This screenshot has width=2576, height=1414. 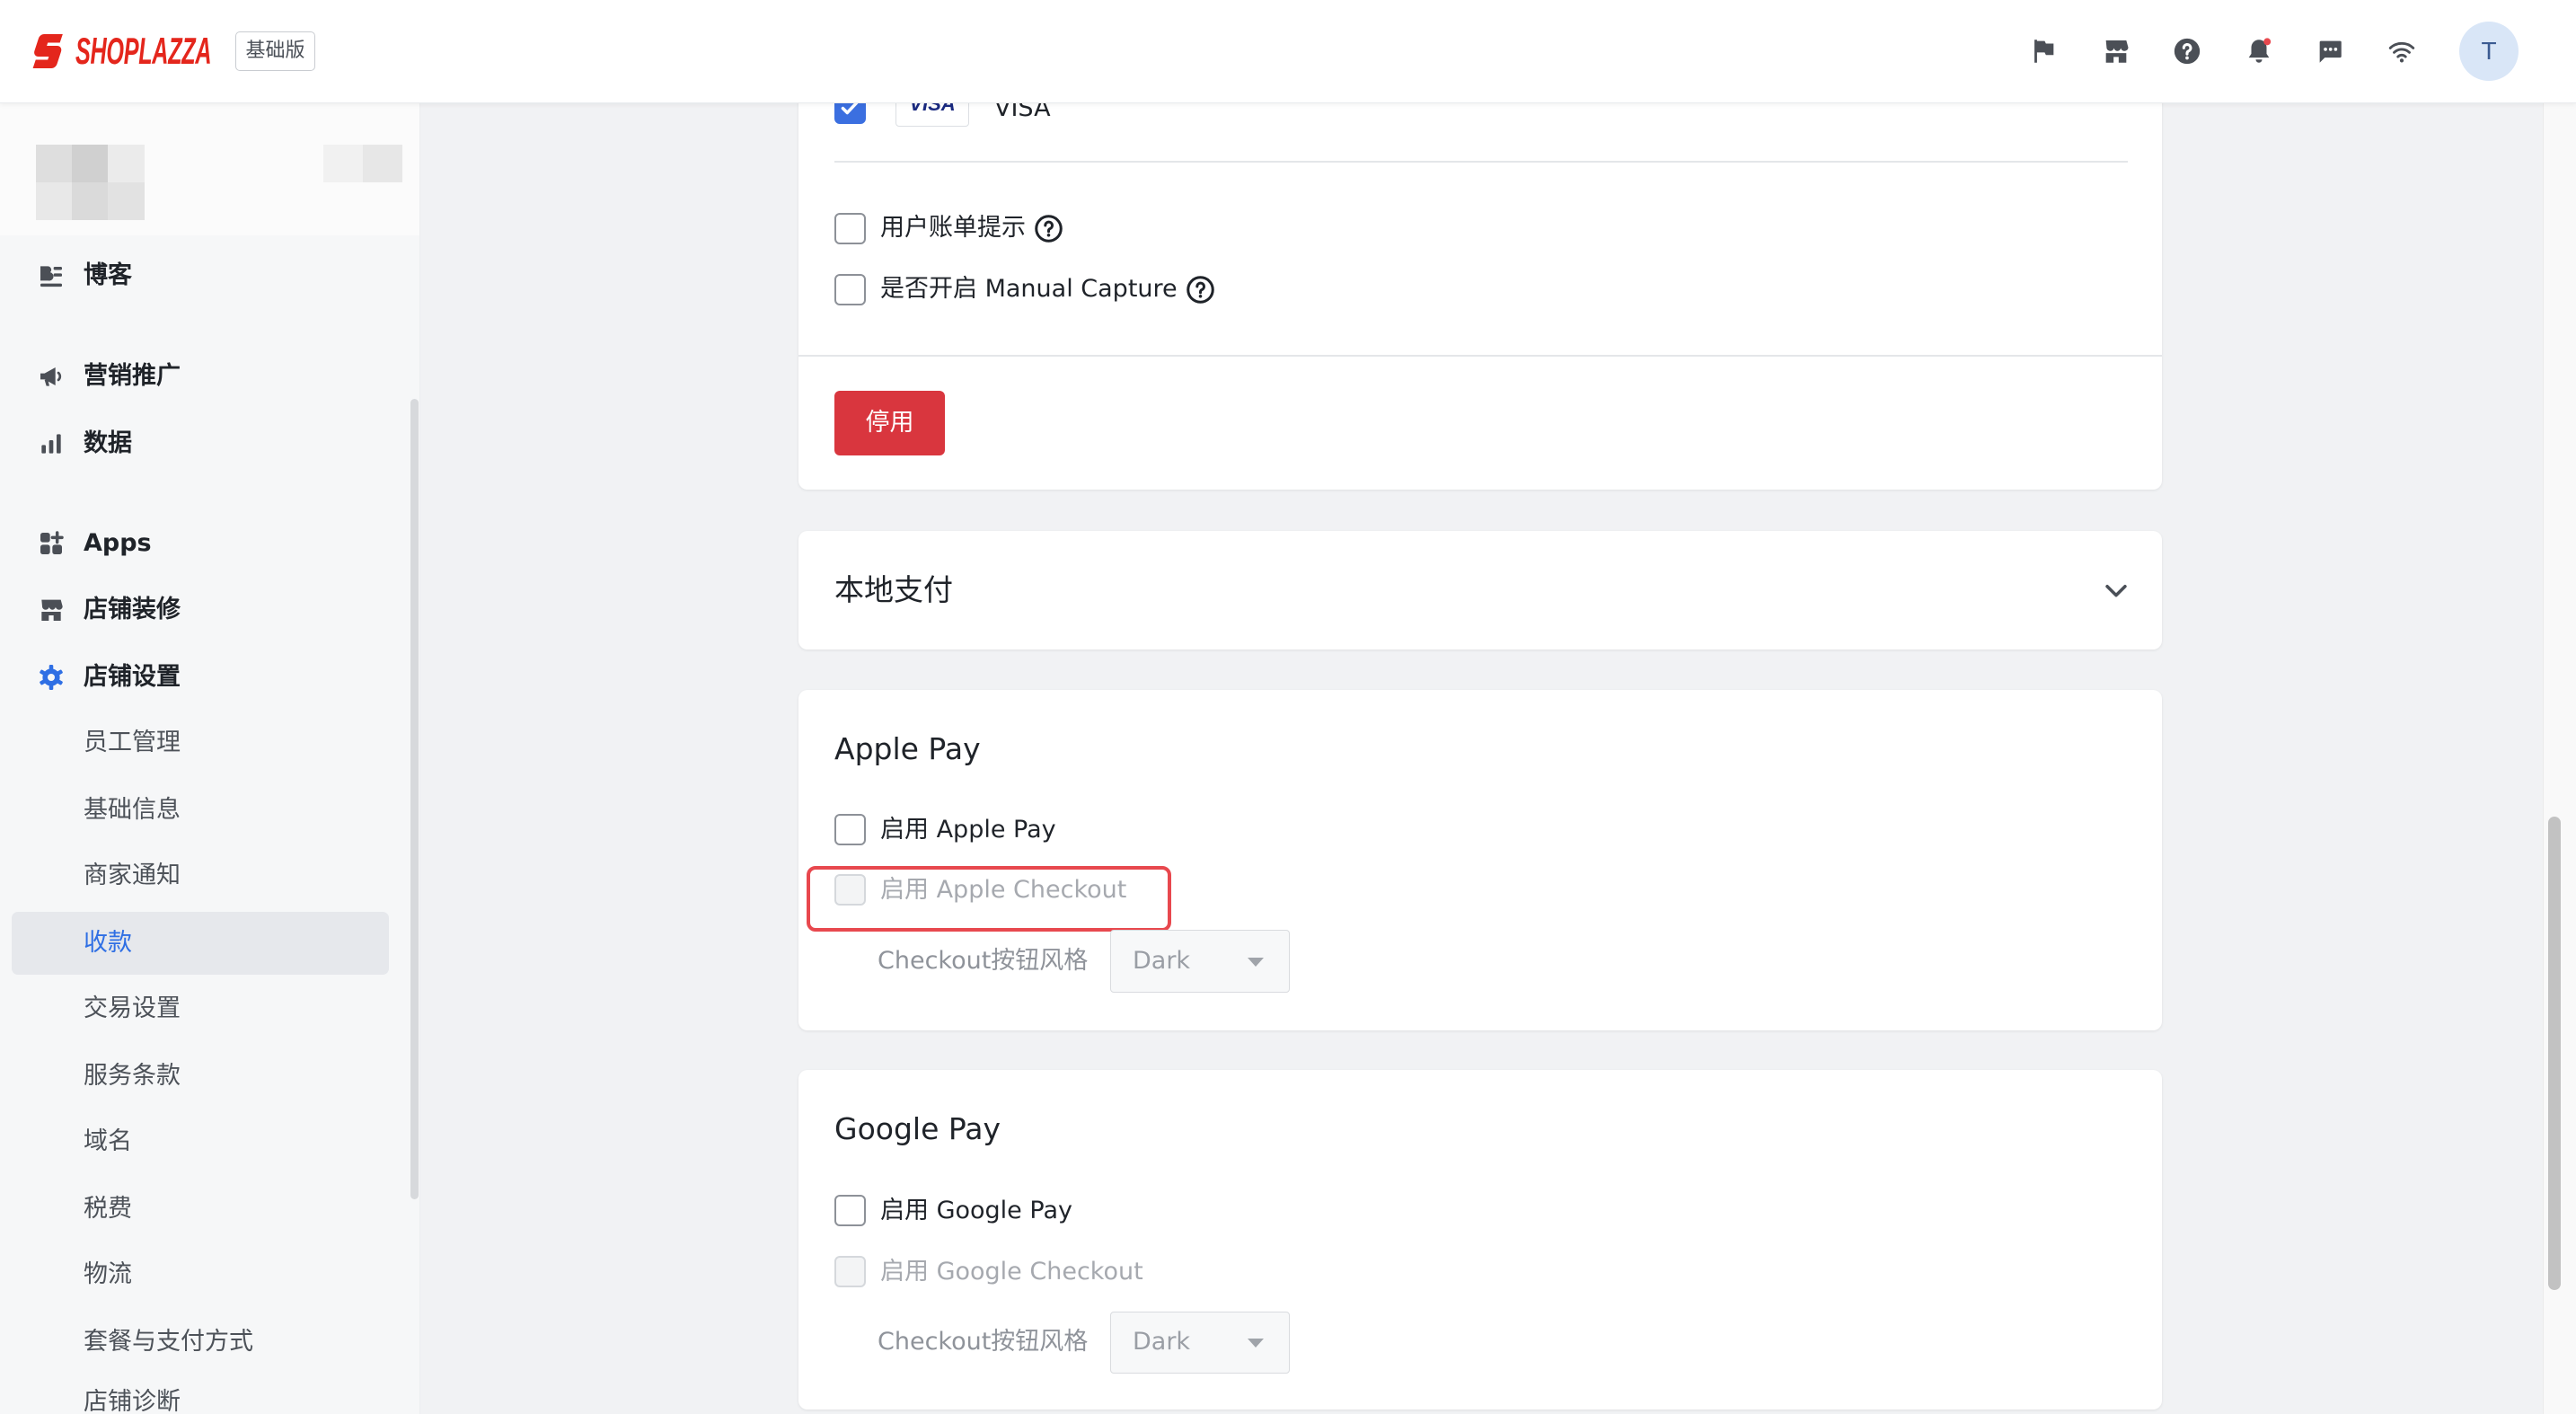 I want to click on sidebar-item-label: 数据, so click(x=108, y=443).